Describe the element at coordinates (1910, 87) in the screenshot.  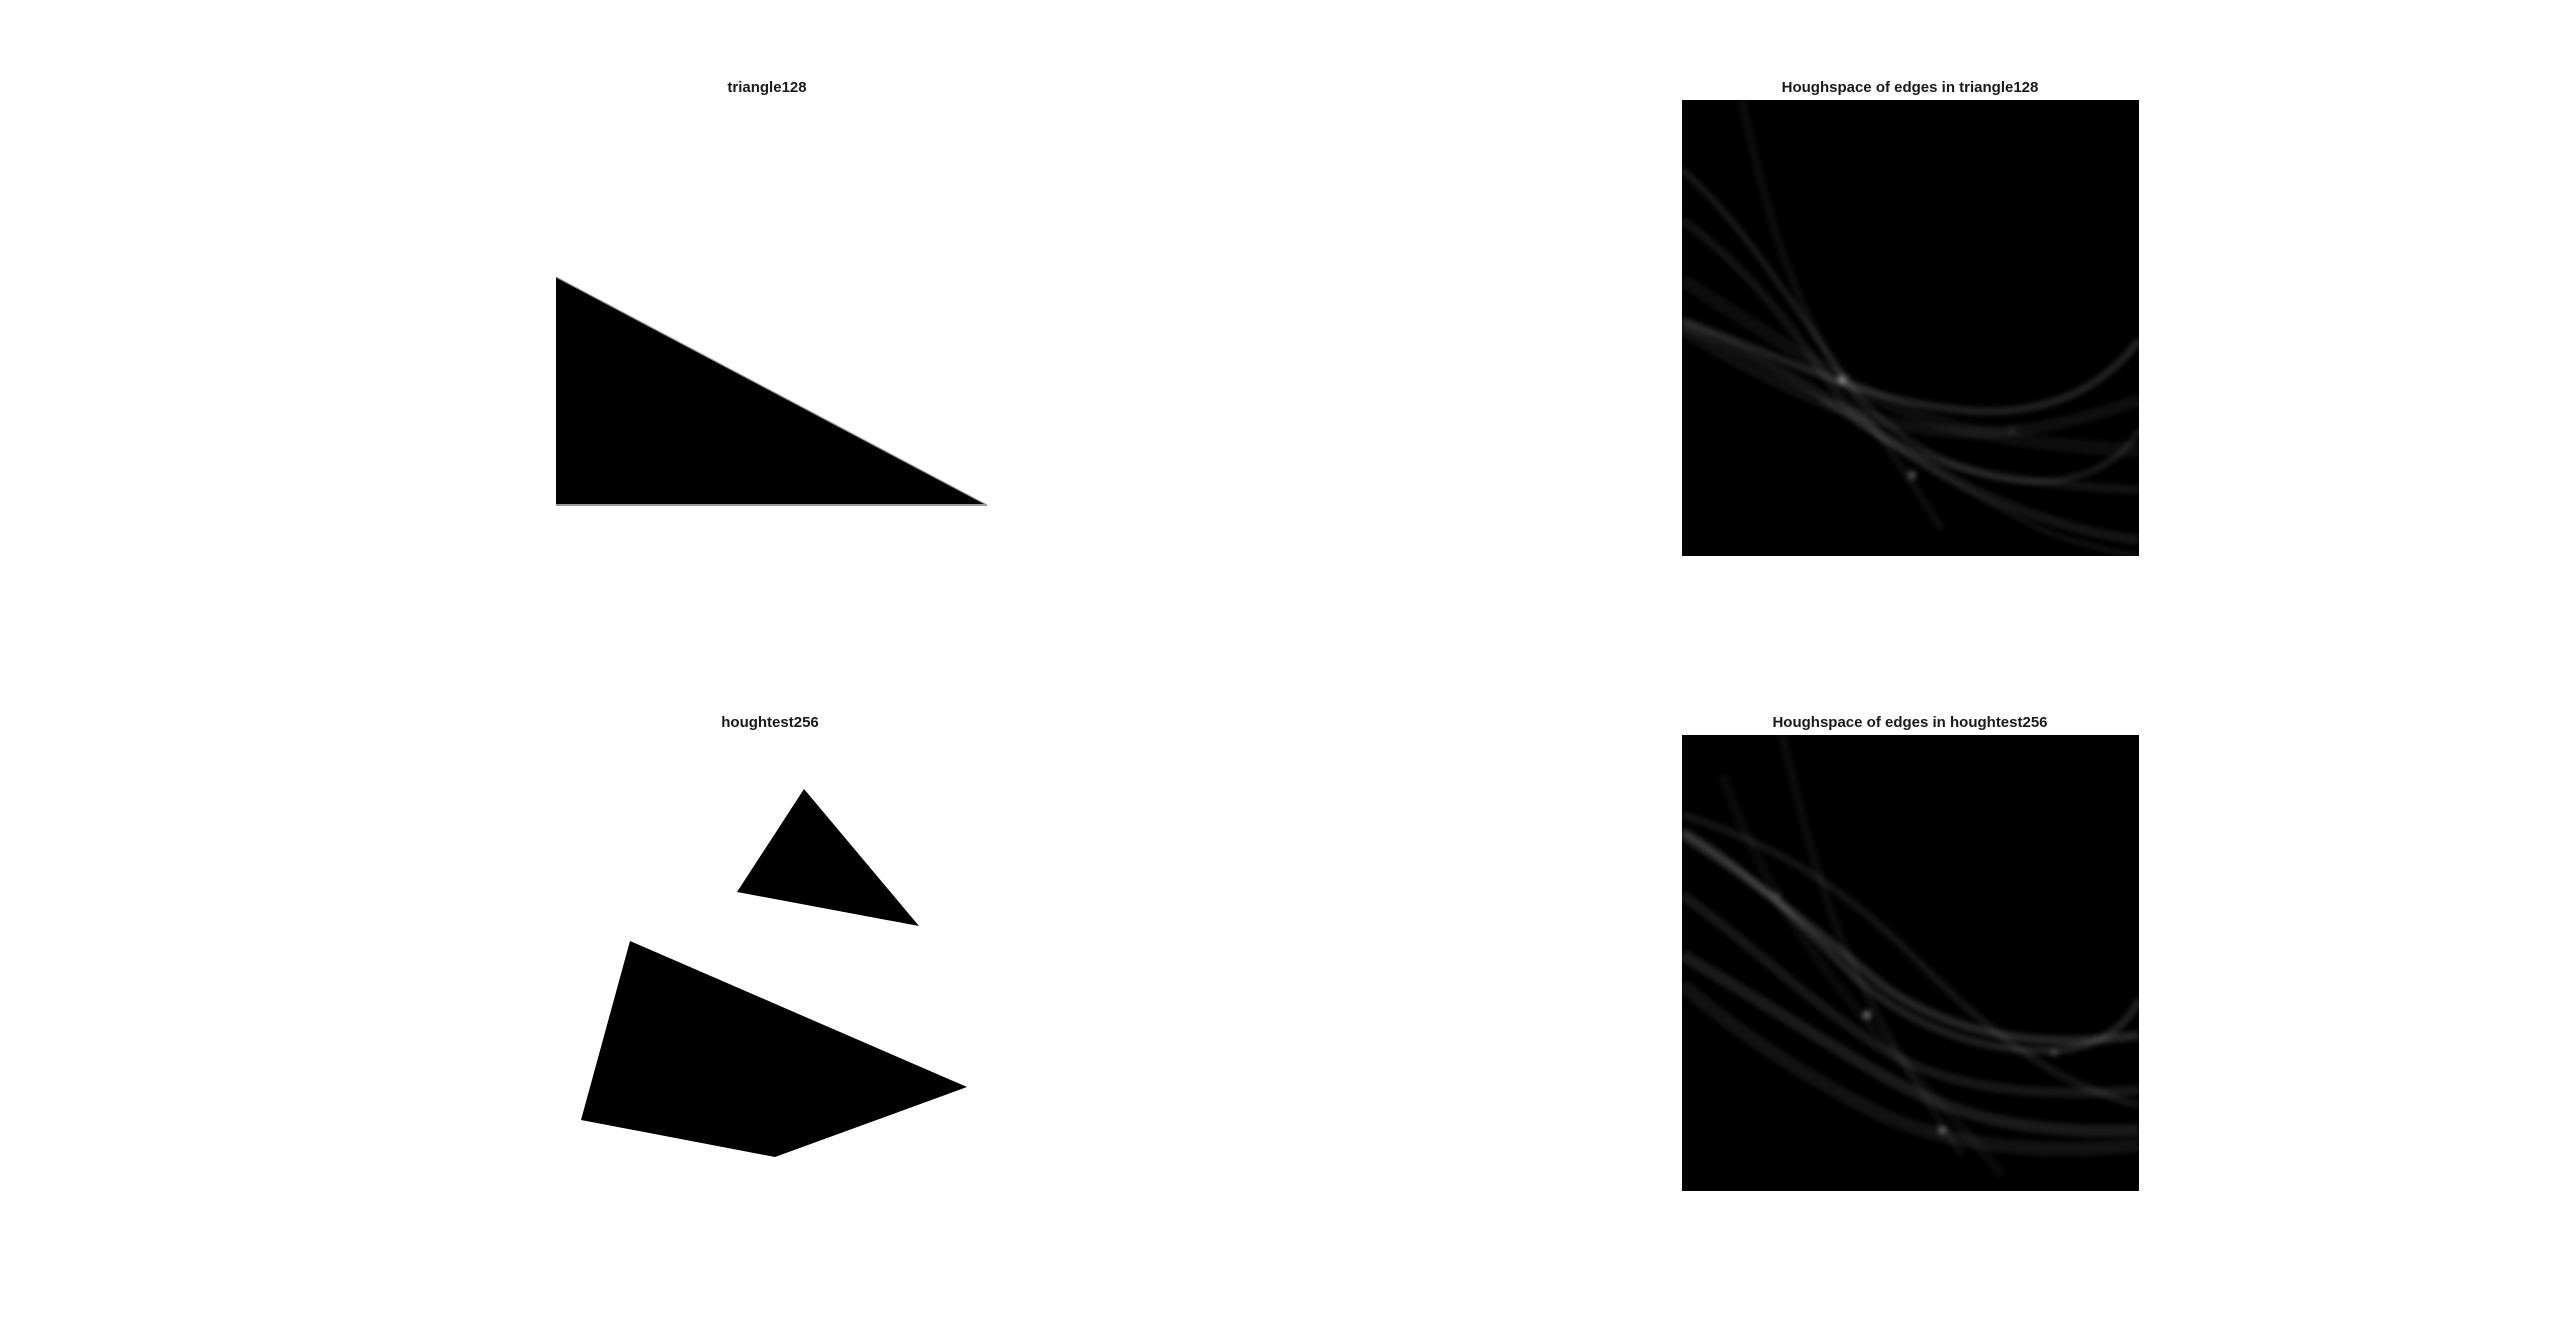
I see `panel-title-hough-triangle128: Houghspace of edges in triangle128` at that location.